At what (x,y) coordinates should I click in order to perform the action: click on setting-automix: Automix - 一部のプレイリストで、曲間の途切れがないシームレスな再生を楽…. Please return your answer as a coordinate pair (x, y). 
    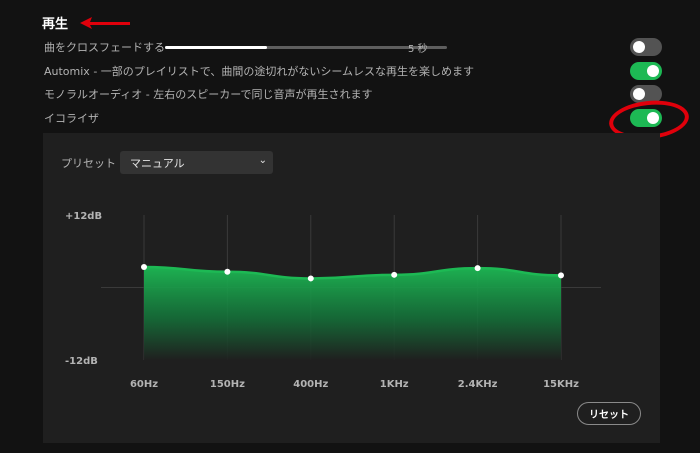
    Looking at the image, I should click on (353, 71).